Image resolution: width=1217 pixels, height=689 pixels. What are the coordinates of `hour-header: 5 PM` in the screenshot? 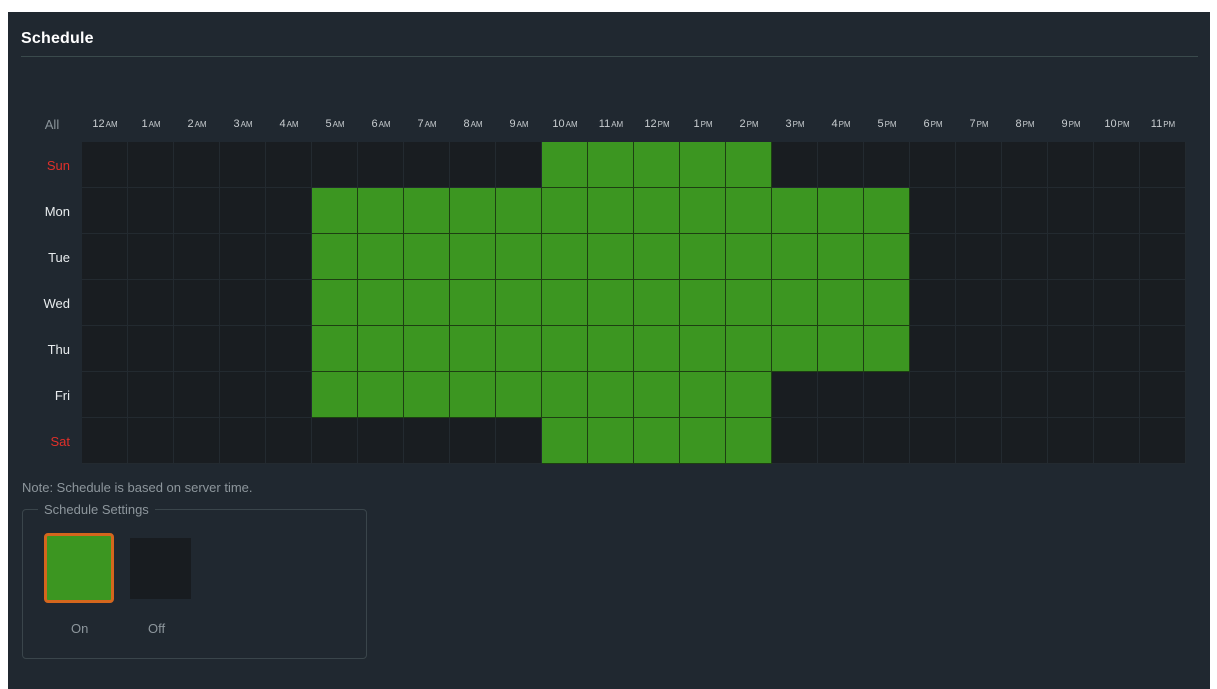 It's located at (887, 124).